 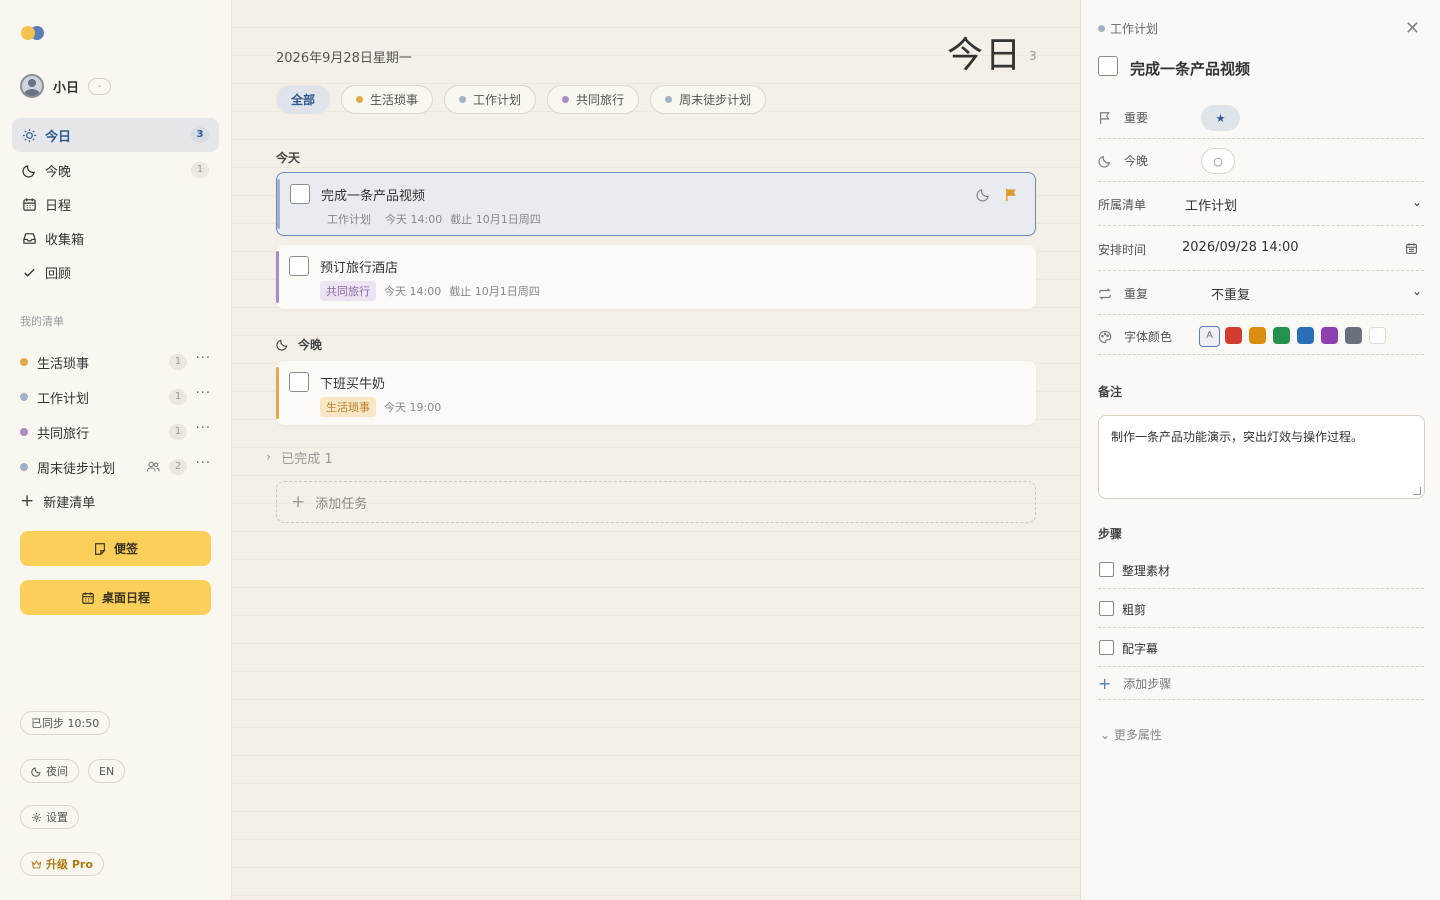 I want to click on task-due: 截止 10月1日周四, so click(x=494, y=291).